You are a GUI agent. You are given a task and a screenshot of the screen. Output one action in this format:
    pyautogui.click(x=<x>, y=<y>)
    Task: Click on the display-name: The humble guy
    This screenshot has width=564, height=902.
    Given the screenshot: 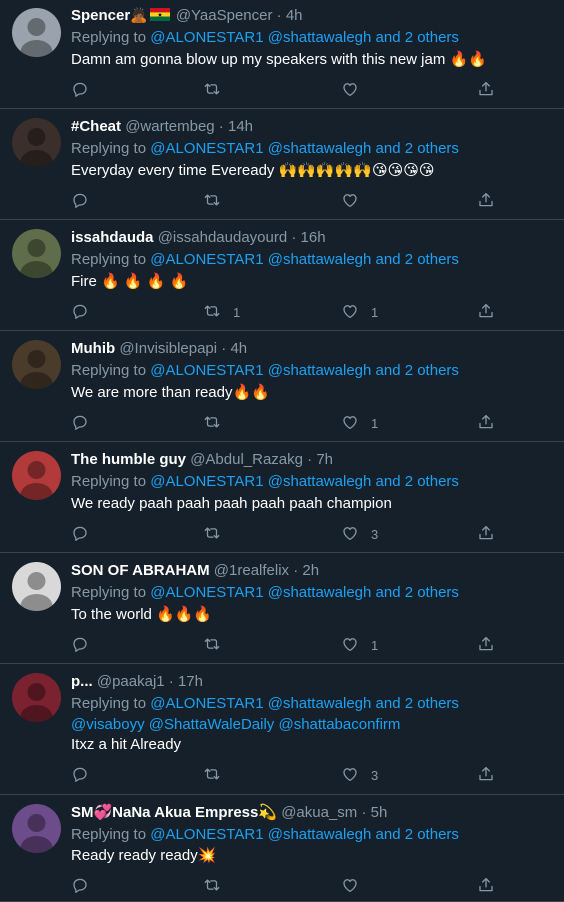 What is the action you would take?
    pyautogui.click(x=128, y=459)
    